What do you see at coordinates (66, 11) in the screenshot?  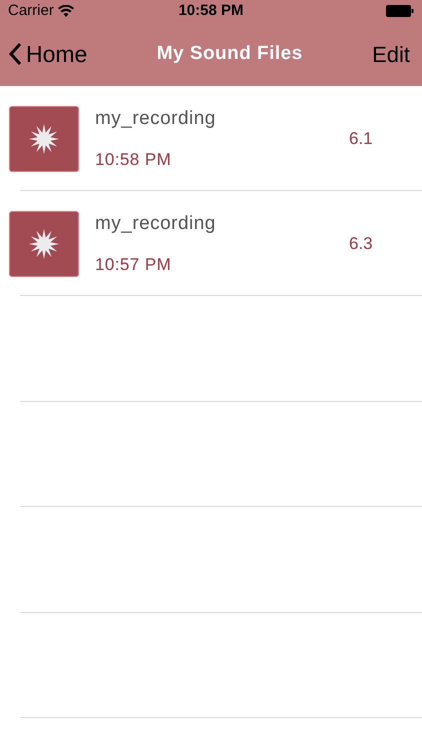 I see `wifi-icon` at bounding box center [66, 11].